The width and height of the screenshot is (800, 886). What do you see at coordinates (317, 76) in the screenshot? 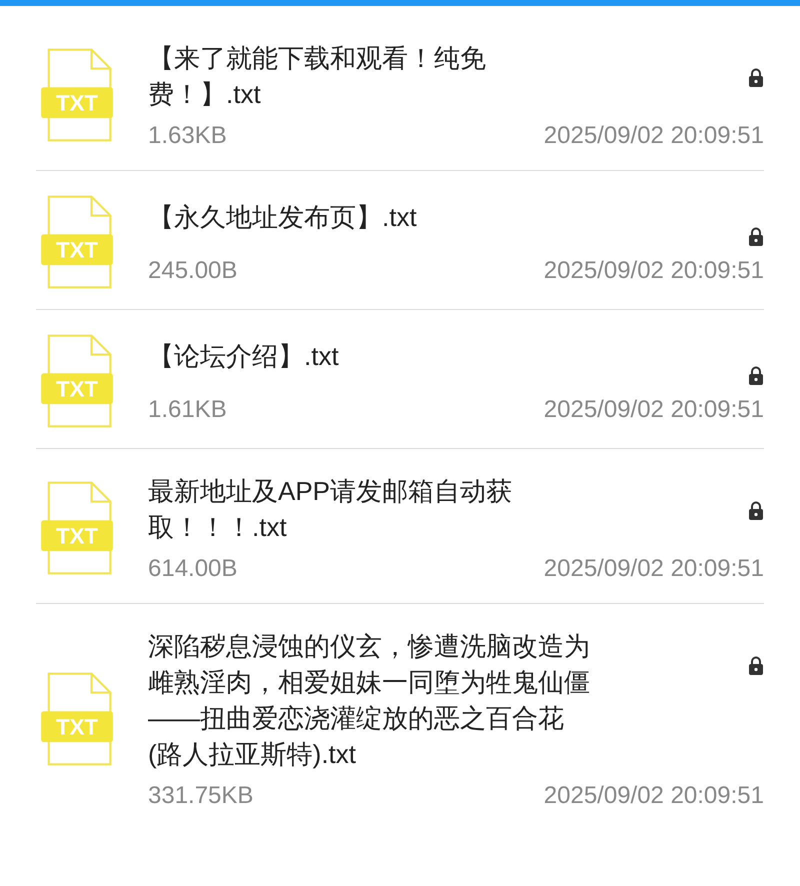
I see `file-name: 【来了就能下载和观看！纯免 费！】.txt` at bounding box center [317, 76].